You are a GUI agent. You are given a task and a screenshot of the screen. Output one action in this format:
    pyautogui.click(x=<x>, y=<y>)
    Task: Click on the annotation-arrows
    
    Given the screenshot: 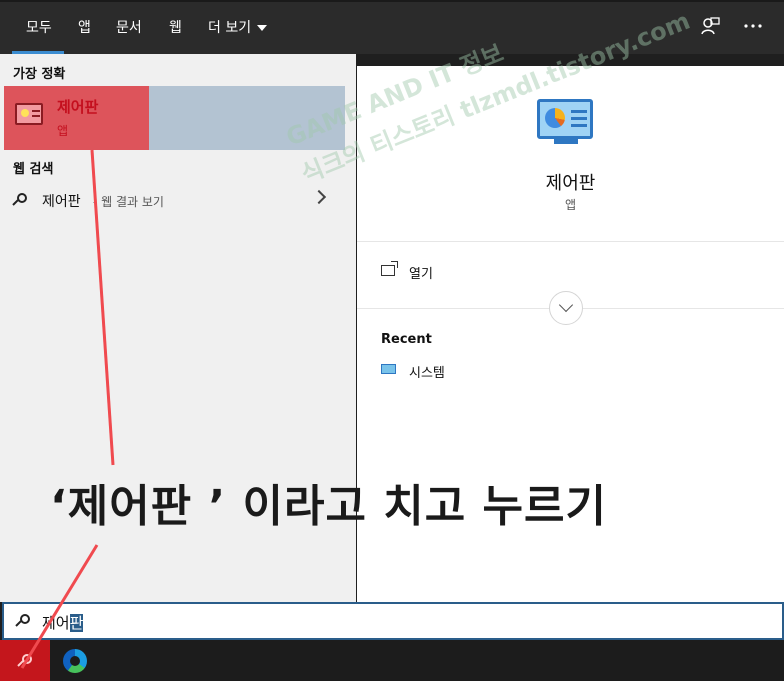 What is the action you would take?
    pyautogui.click(x=67, y=409)
    